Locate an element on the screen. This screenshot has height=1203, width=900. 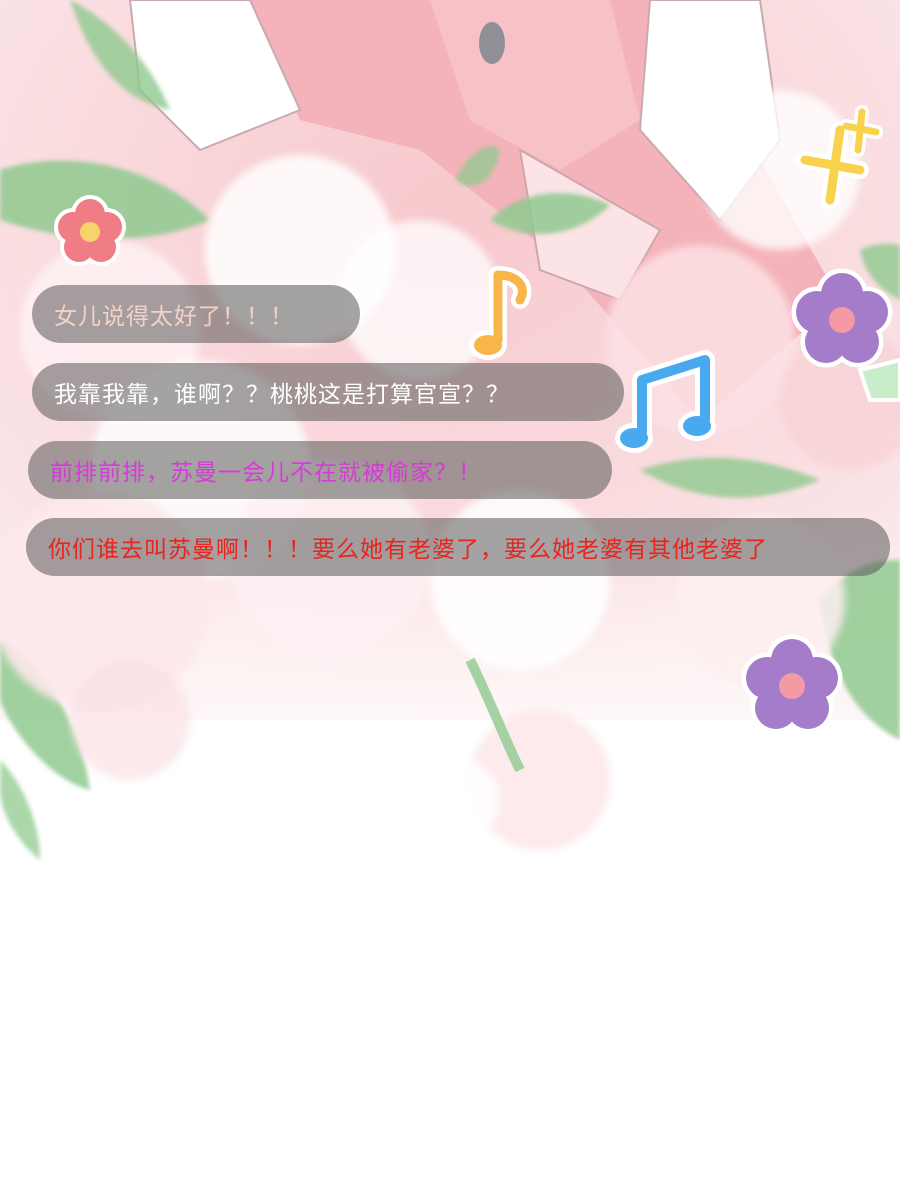
danmaku-comment-4: 你们谁去叫苏曼啊！！！要么她有老婆了，要么她老婆有其他老婆了 is located at coordinates (458, 547).